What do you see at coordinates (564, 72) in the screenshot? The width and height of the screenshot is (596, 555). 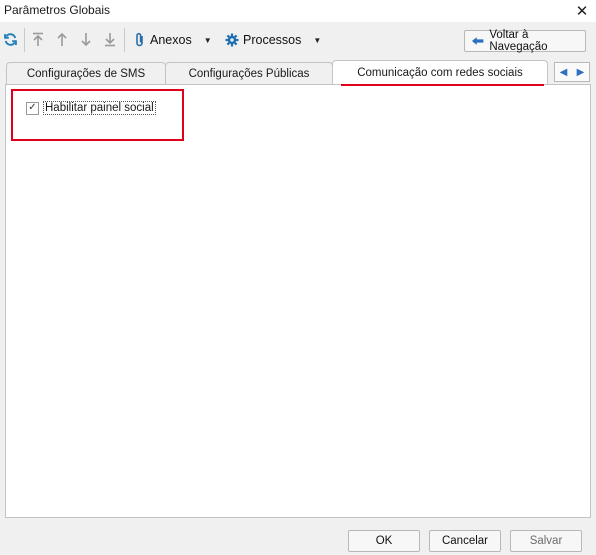 I see `tab-scroll-left-icon: ◀` at bounding box center [564, 72].